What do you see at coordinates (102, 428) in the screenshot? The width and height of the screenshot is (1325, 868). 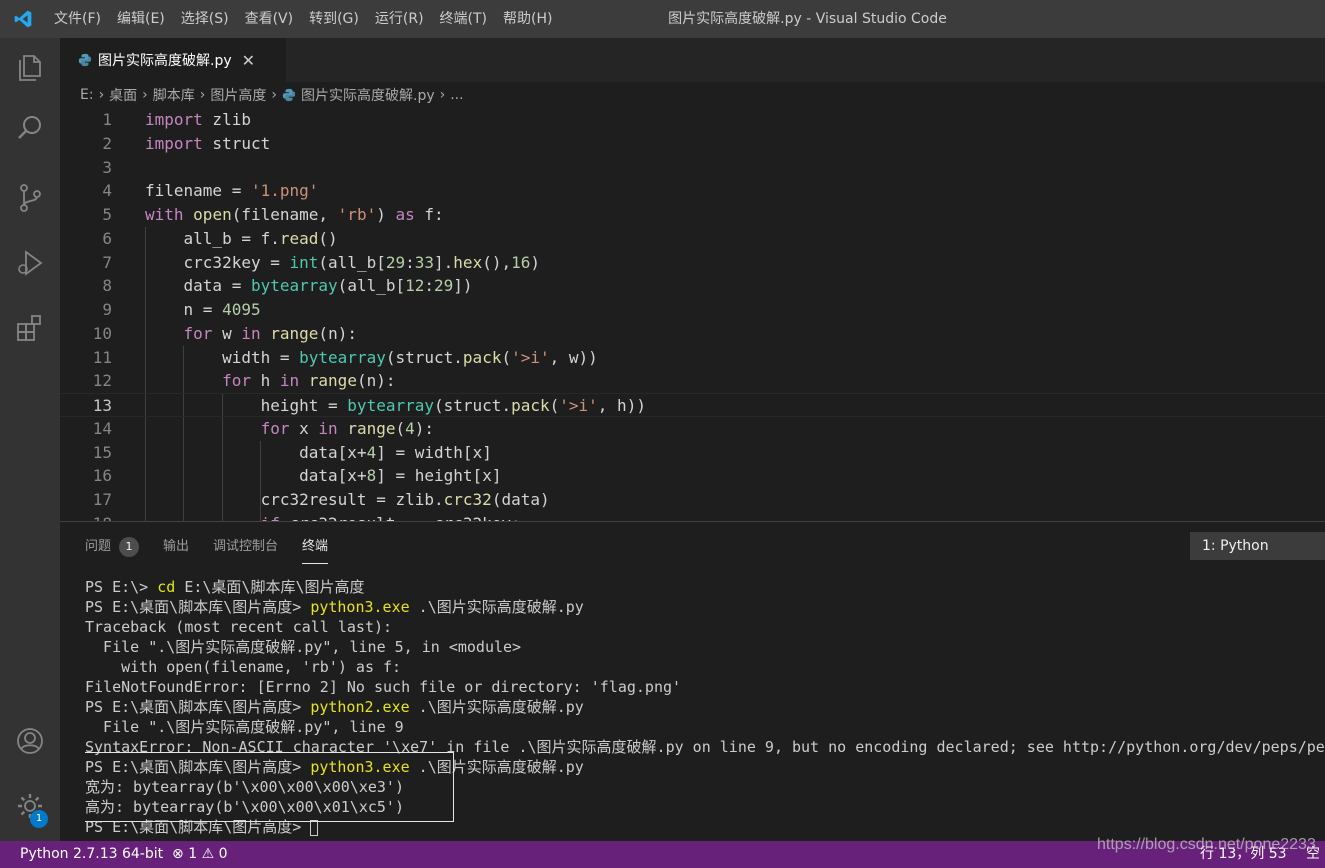 I see `line-number: 14` at bounding box center [102, 428].